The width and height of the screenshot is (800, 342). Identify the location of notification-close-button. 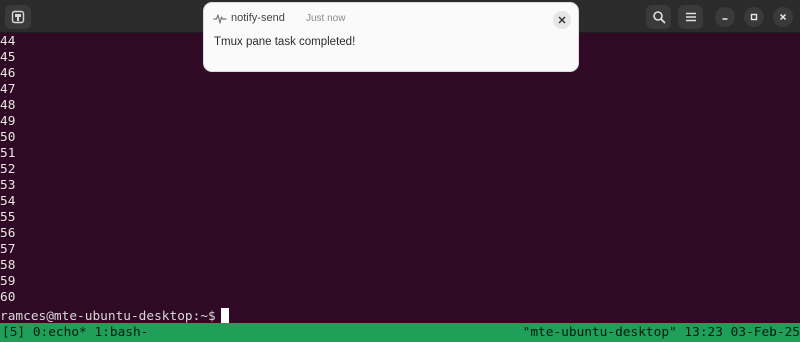
(562, 20).